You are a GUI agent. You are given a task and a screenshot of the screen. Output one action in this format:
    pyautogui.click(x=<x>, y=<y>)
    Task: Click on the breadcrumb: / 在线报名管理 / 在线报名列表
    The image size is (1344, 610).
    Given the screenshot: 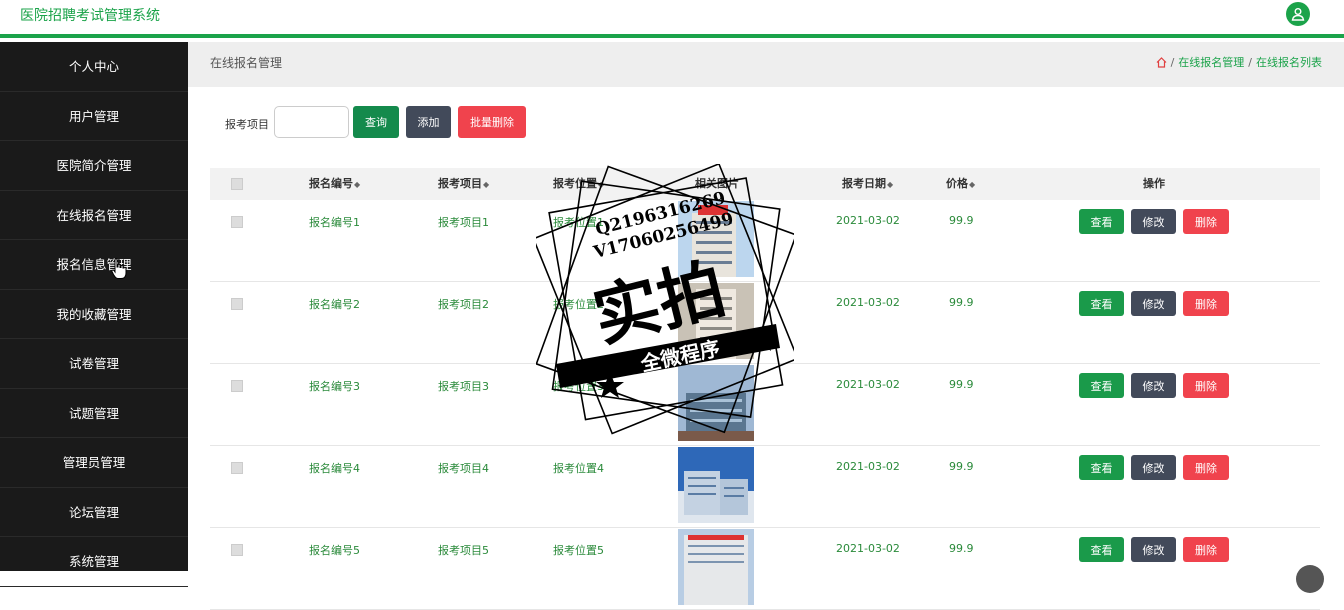 What is the action you would take?
    pyautogui.click(x=1239, y=62)
    